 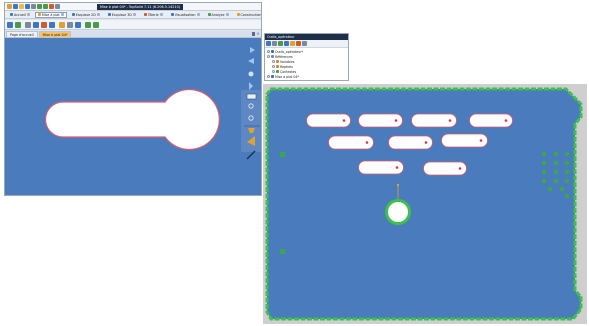 What do you see at coordinates (398, 185) in the screenshot?
I see `lead-in-point` at bounding box center [398, 185].